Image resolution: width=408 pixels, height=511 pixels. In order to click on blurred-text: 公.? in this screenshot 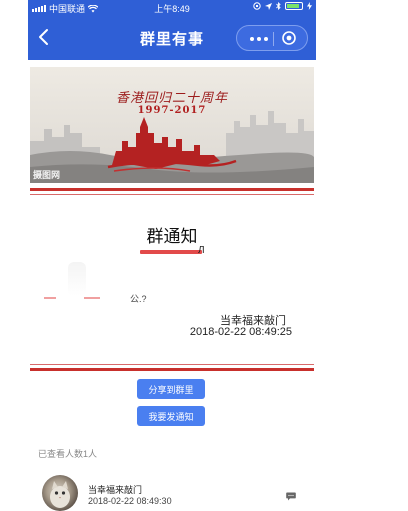, I will do `click(138, 299)`.